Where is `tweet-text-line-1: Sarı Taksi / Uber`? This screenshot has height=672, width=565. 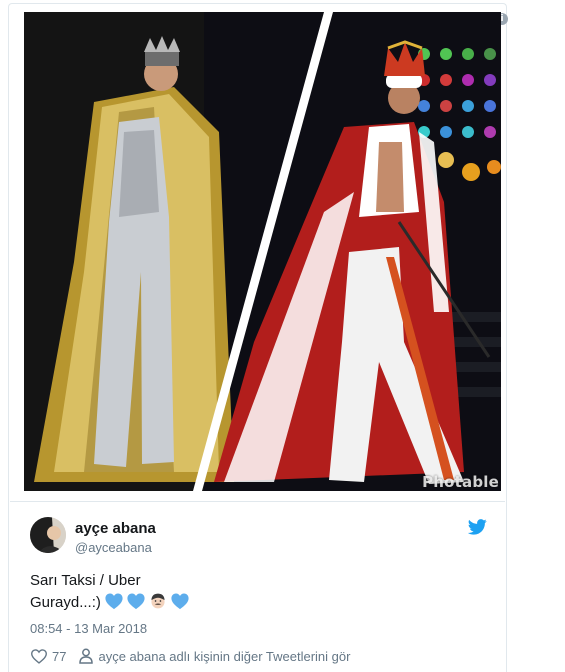
tweet-text-line-1: Sarı Taksi / Uber is located at coordinates (85, 580).